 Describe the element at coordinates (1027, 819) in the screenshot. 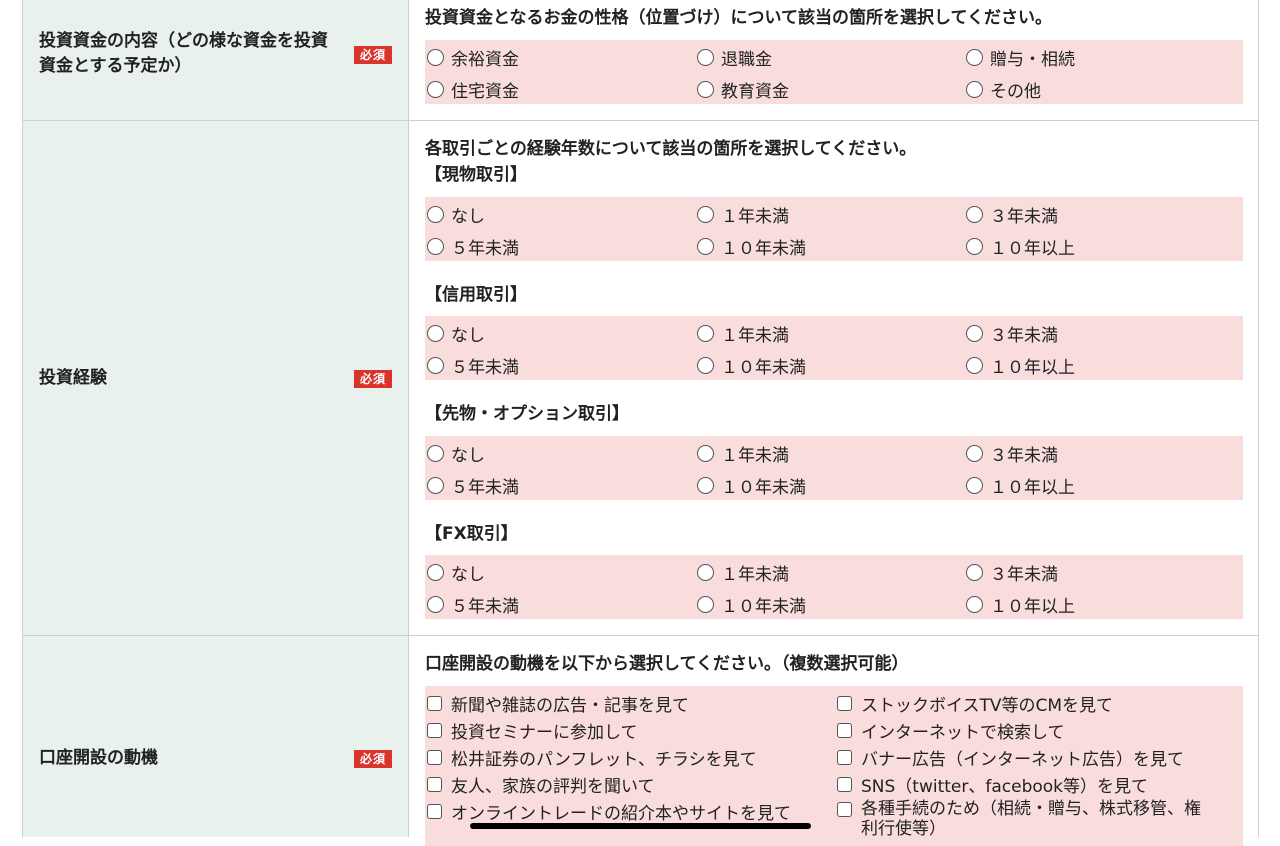

I see `checkbox-option: 各種手続のため（相続・贈与、株式移管、権利行使等）` at that location.